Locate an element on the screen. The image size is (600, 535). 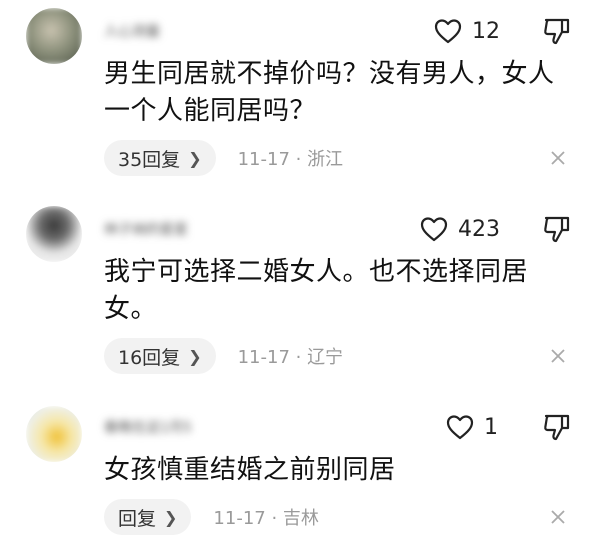
like-count: 423 is located at coordinates (479, 229).